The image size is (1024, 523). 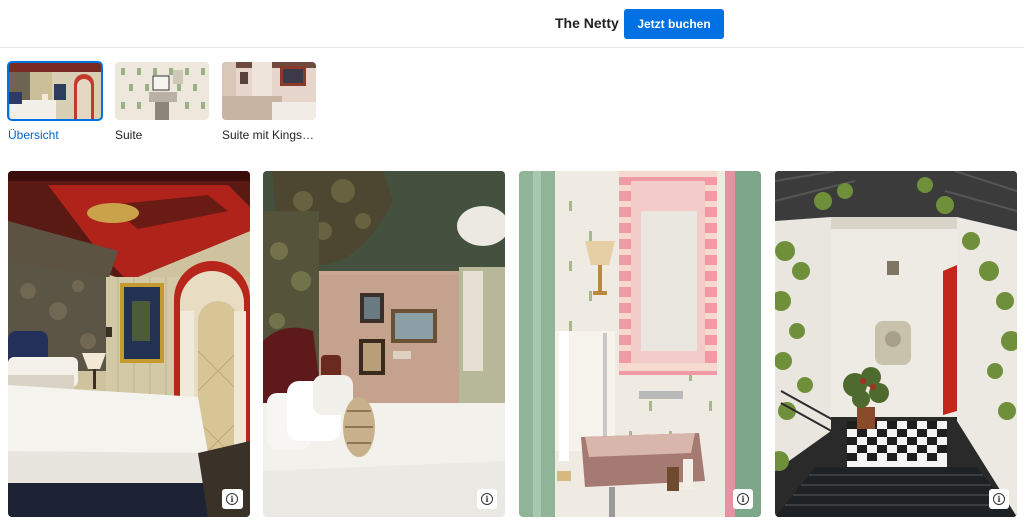 I want to click on tab-overview: Übersicht, so click(x=55, y=101).